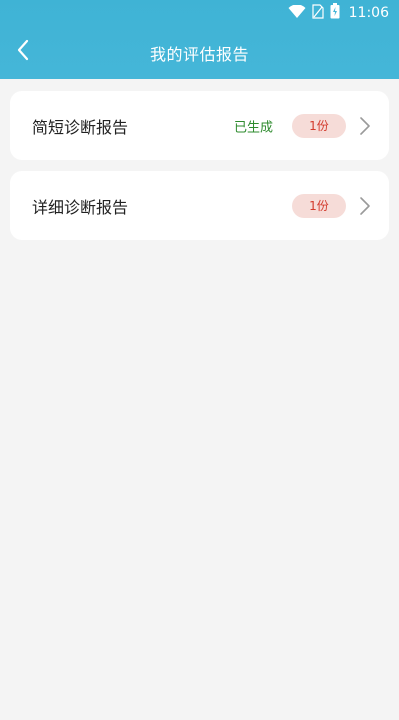  I want to click on page-title: 我的评估报告, so click(199, 54).